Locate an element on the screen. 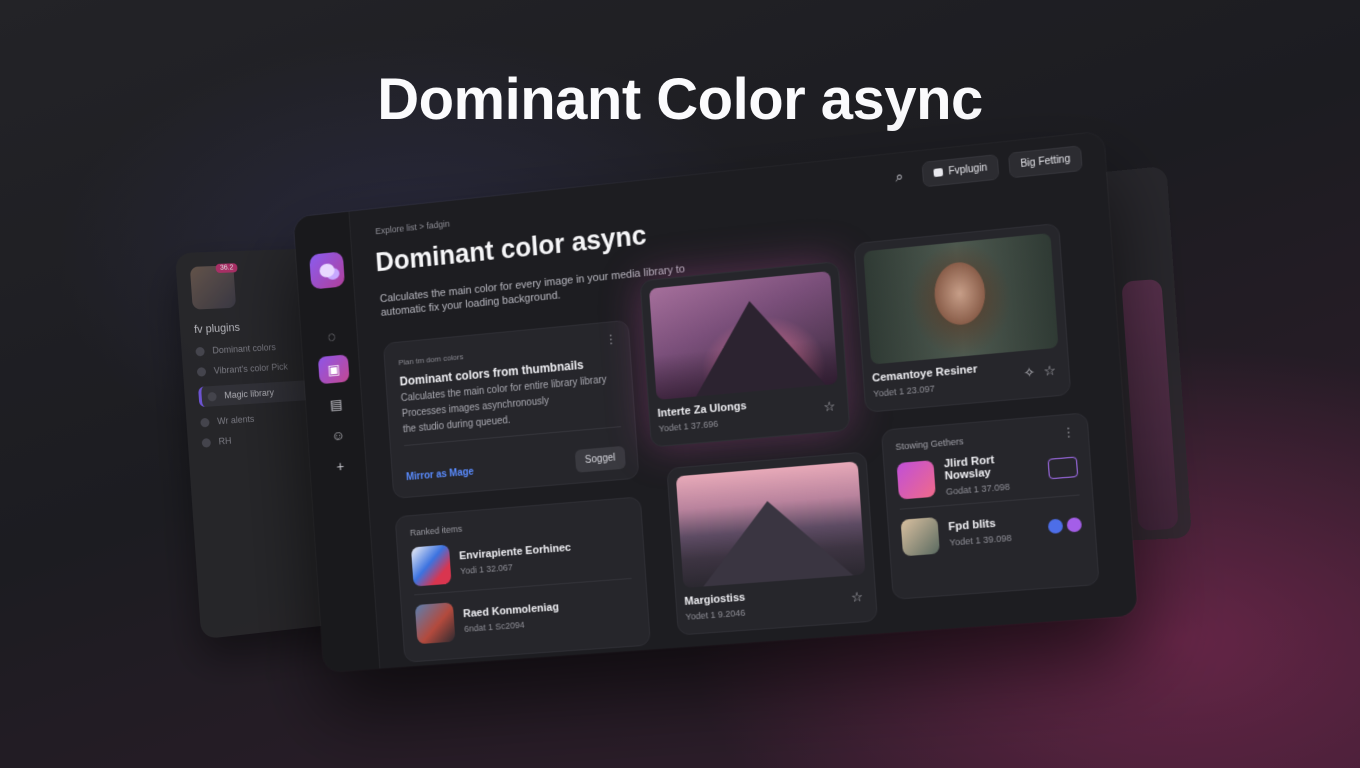  image-card: Interte Za Ulongs Yodet 1 37.696 ☆ is located at coordinates (745, 354).